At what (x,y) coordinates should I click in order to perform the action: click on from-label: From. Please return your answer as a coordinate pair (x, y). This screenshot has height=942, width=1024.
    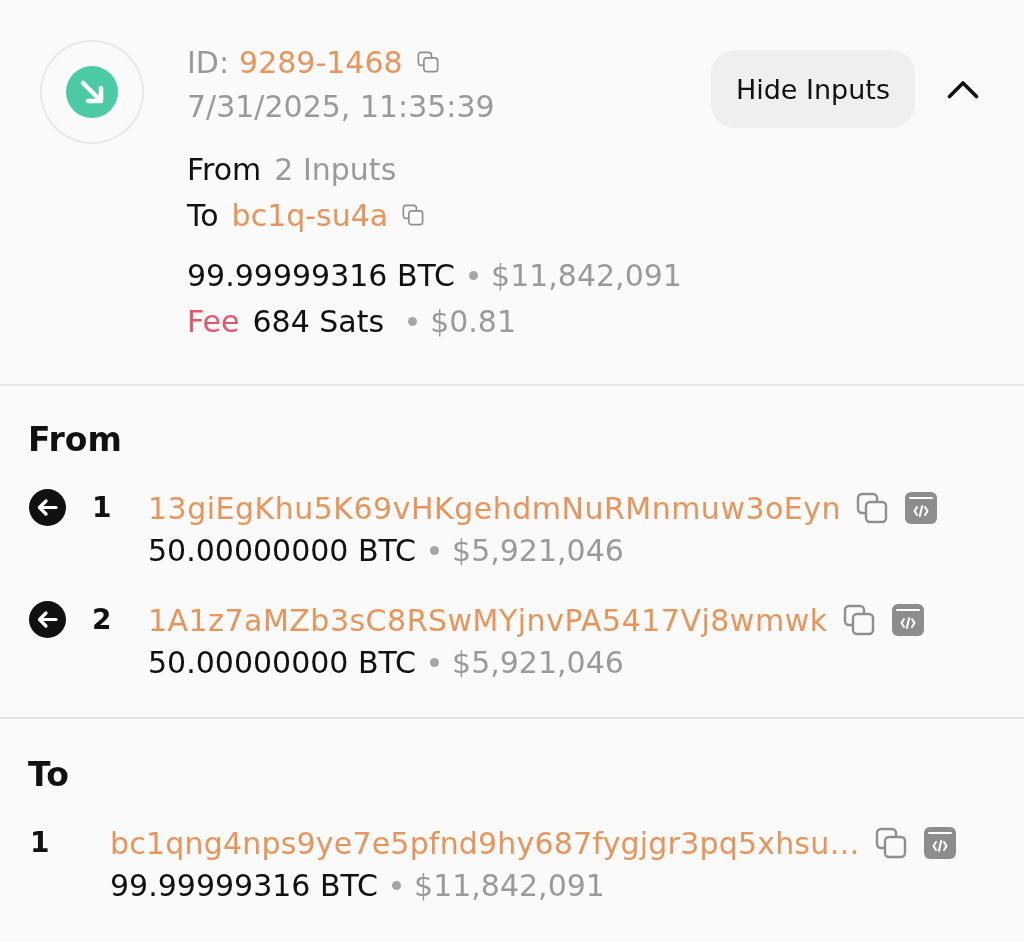
    Looking at the image, I should click on (224, 169).